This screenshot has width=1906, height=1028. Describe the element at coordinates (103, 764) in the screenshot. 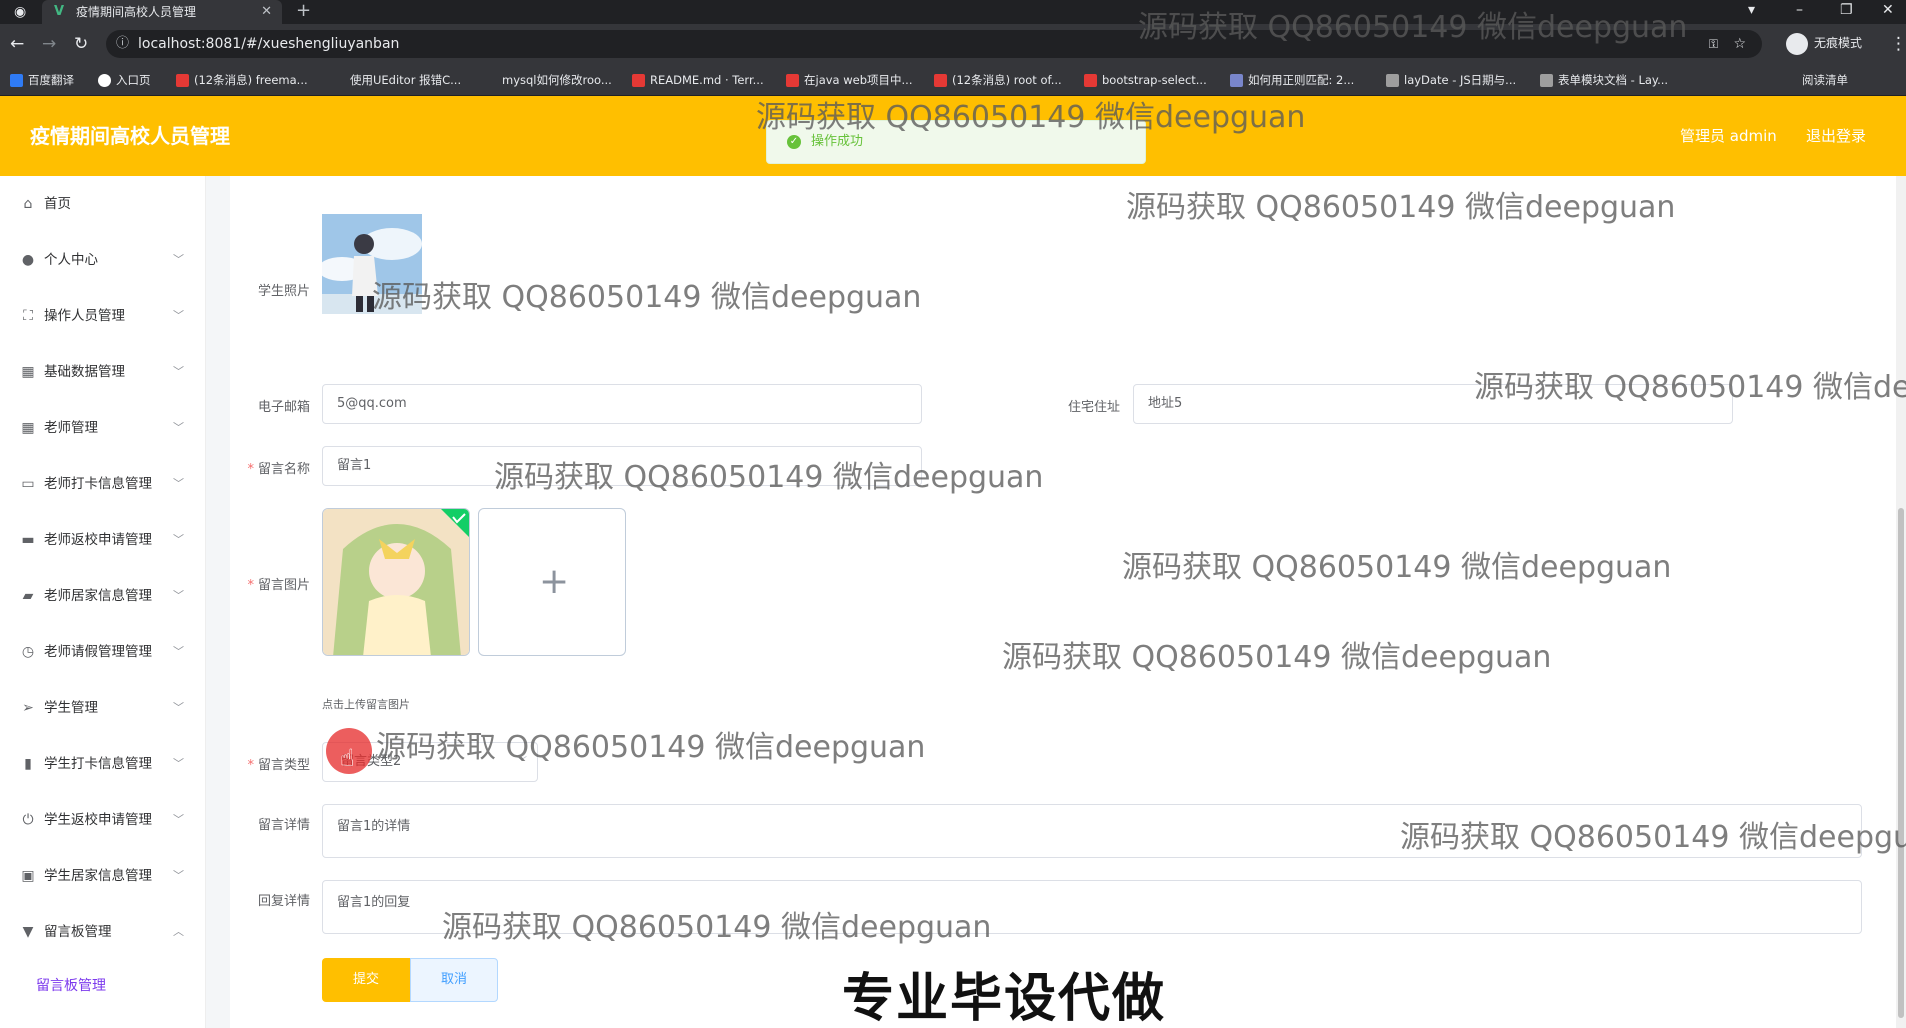

I see `sidebar-item-student-checkin: ▮ 学生打卡信息管理 ﹀` at that location.